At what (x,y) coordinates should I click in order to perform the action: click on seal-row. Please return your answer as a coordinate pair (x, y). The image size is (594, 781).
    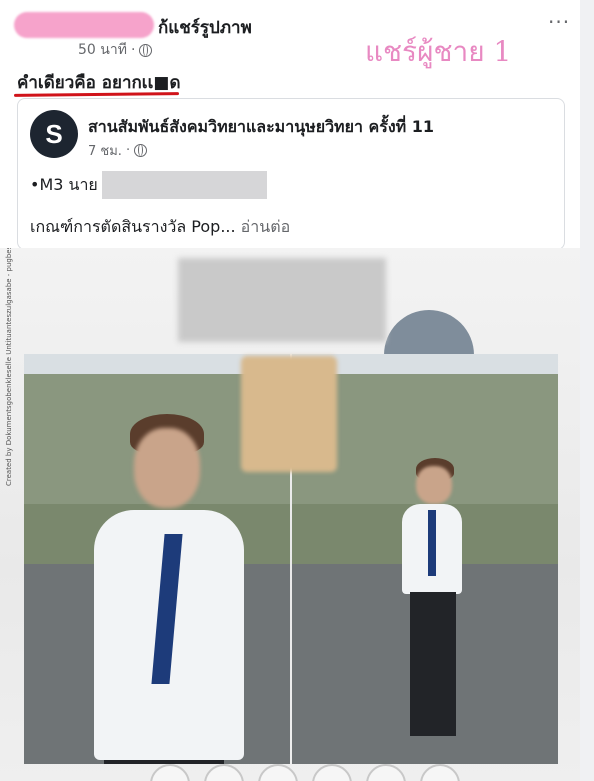
    Looking at the image, I should click on (305, 772).